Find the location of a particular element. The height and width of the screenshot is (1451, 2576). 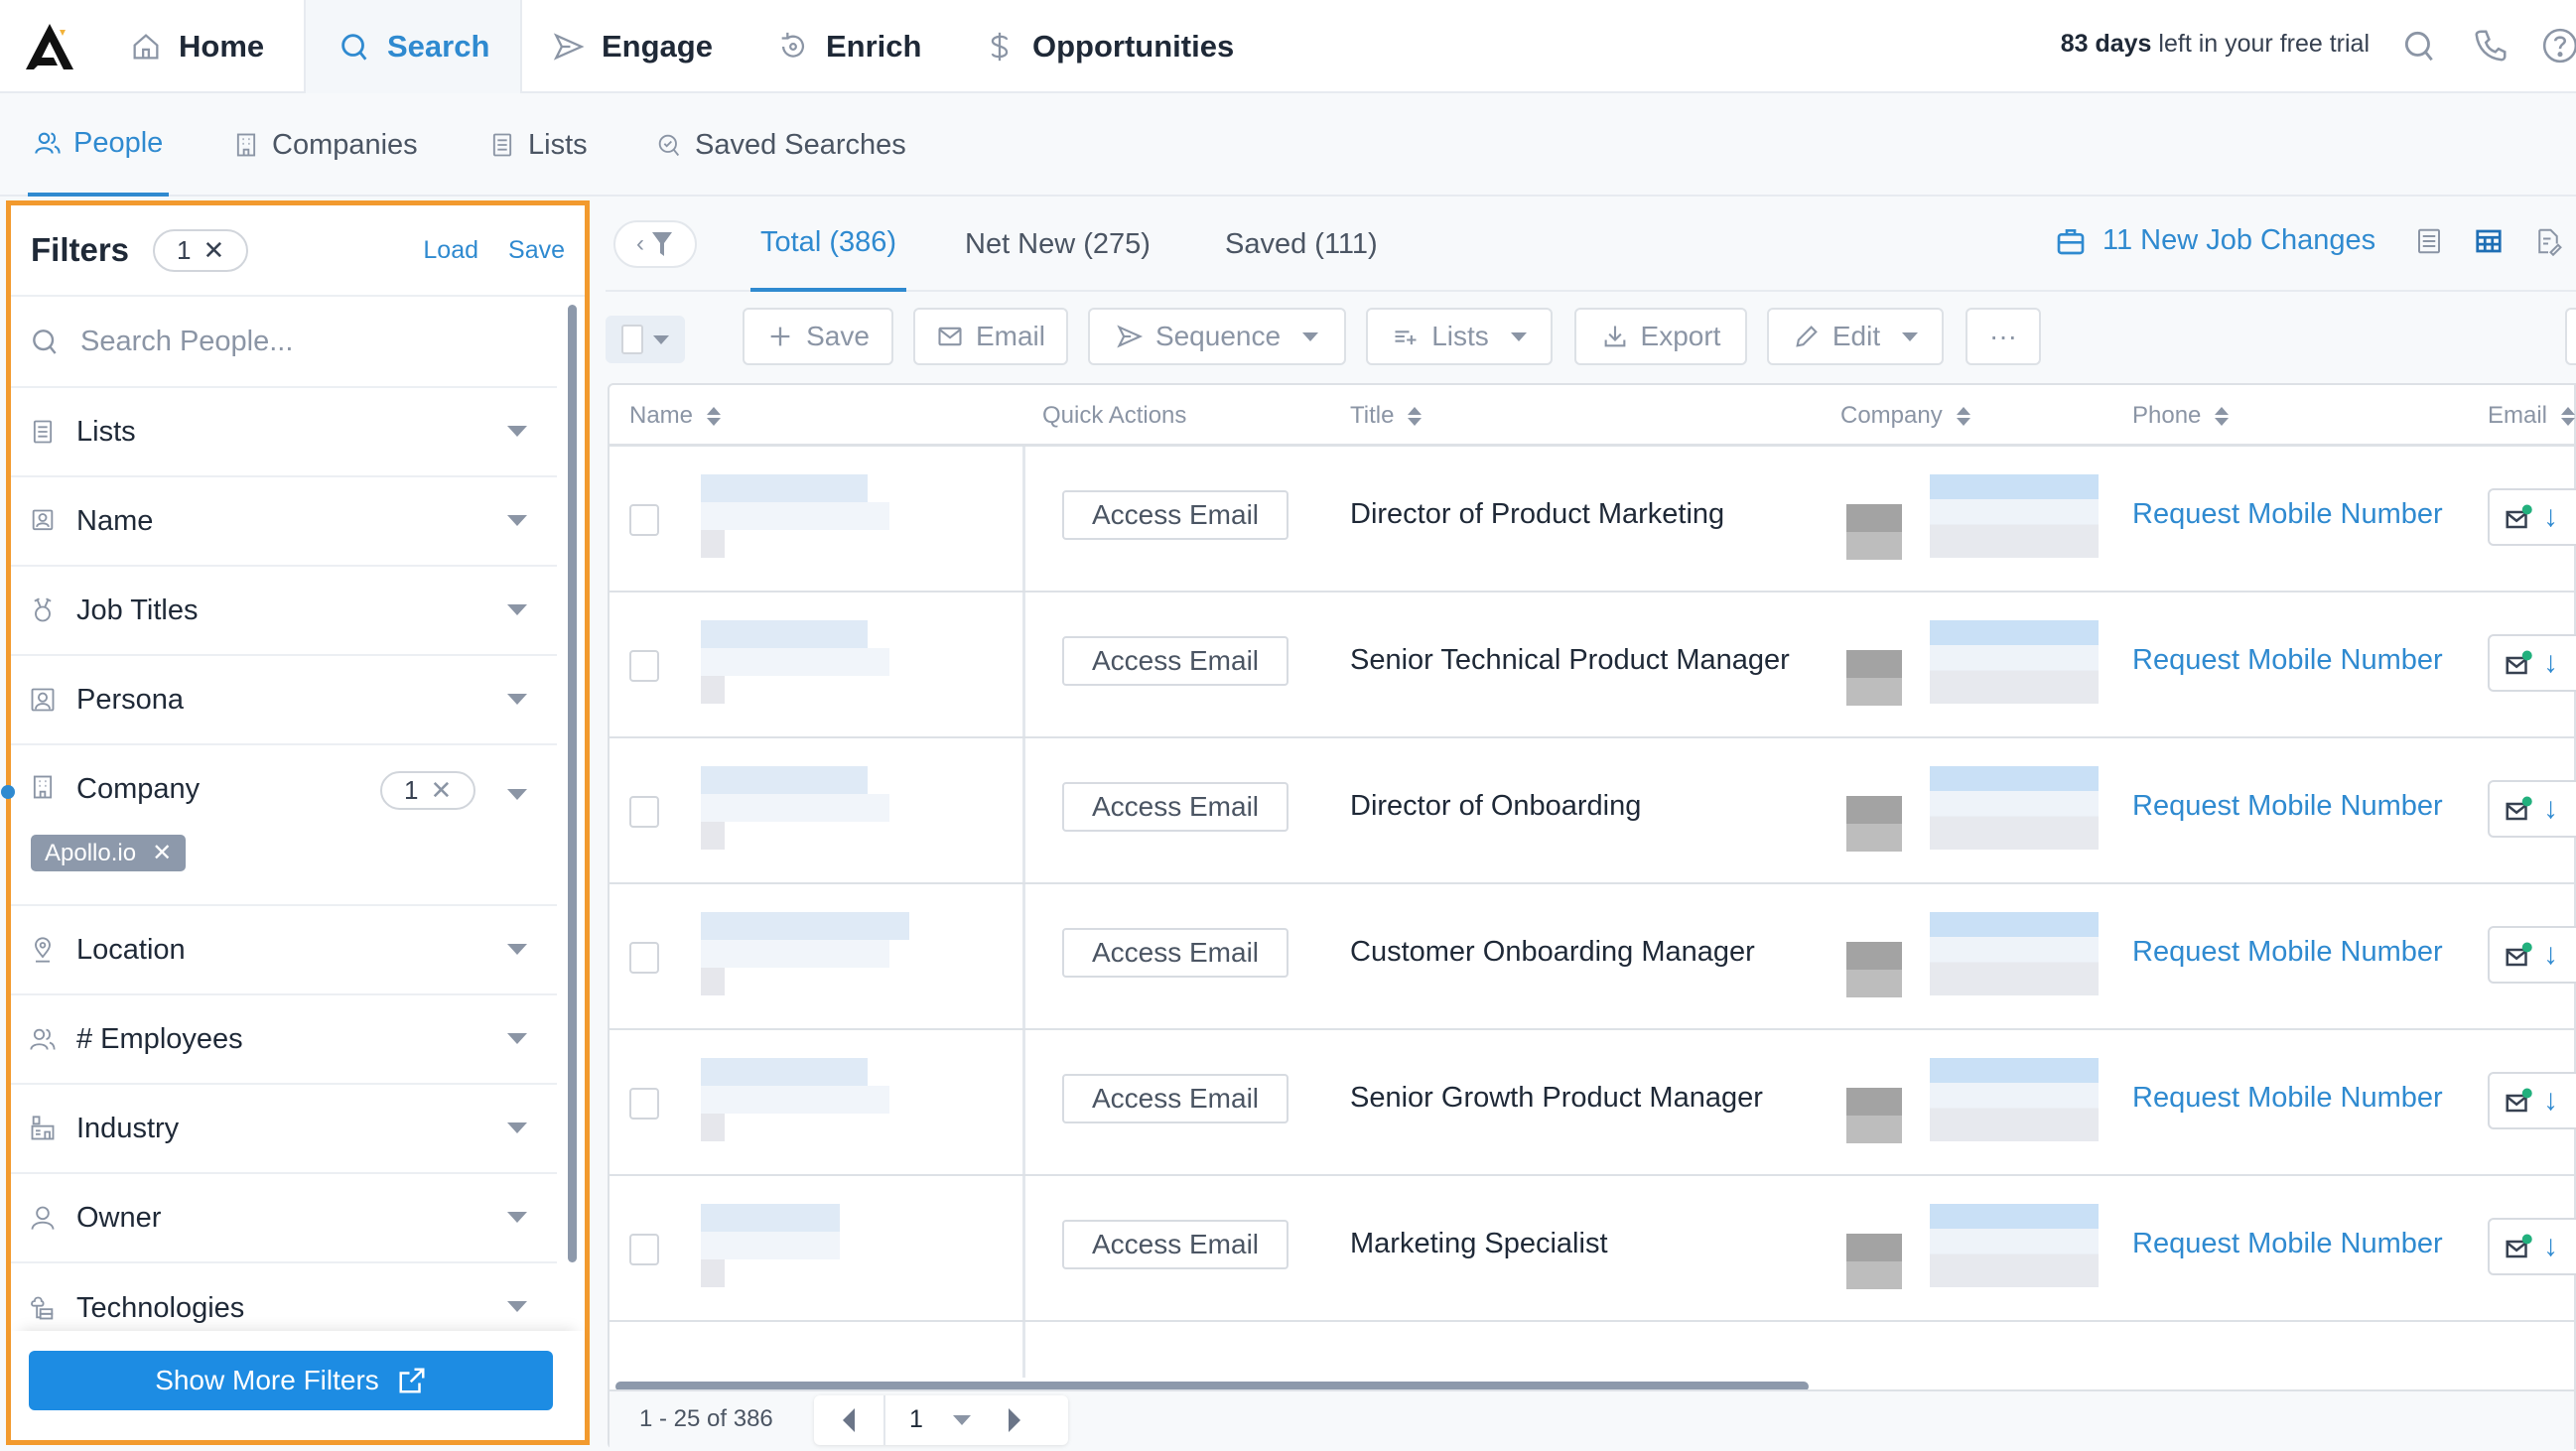

sequence-button: Sequence is located at coordinates (1217, 336).